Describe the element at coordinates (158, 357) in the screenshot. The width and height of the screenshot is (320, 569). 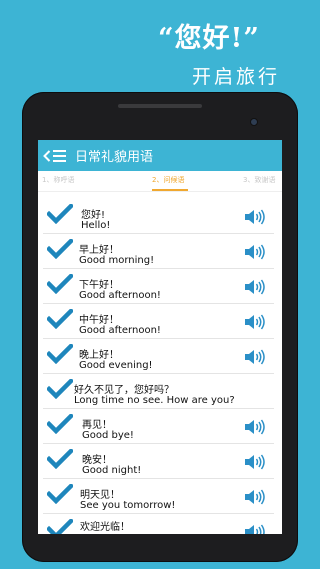
I see `phrase-row: 晚上好！ Good evening!` at that location.